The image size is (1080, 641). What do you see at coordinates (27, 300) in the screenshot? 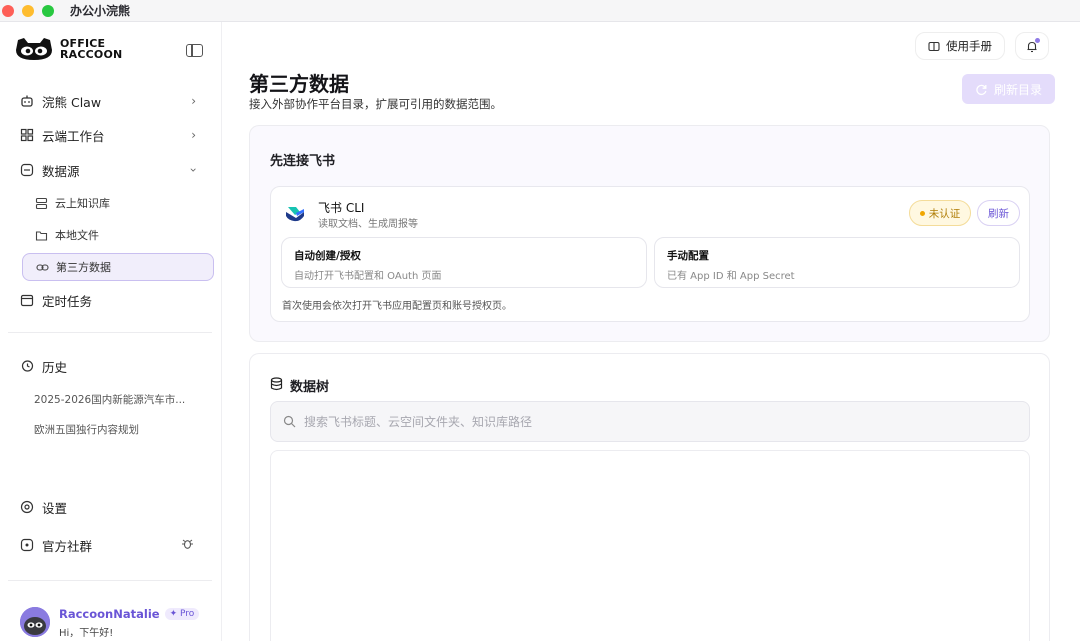
I see `calendar-icon` at bounding box center [27, 300].